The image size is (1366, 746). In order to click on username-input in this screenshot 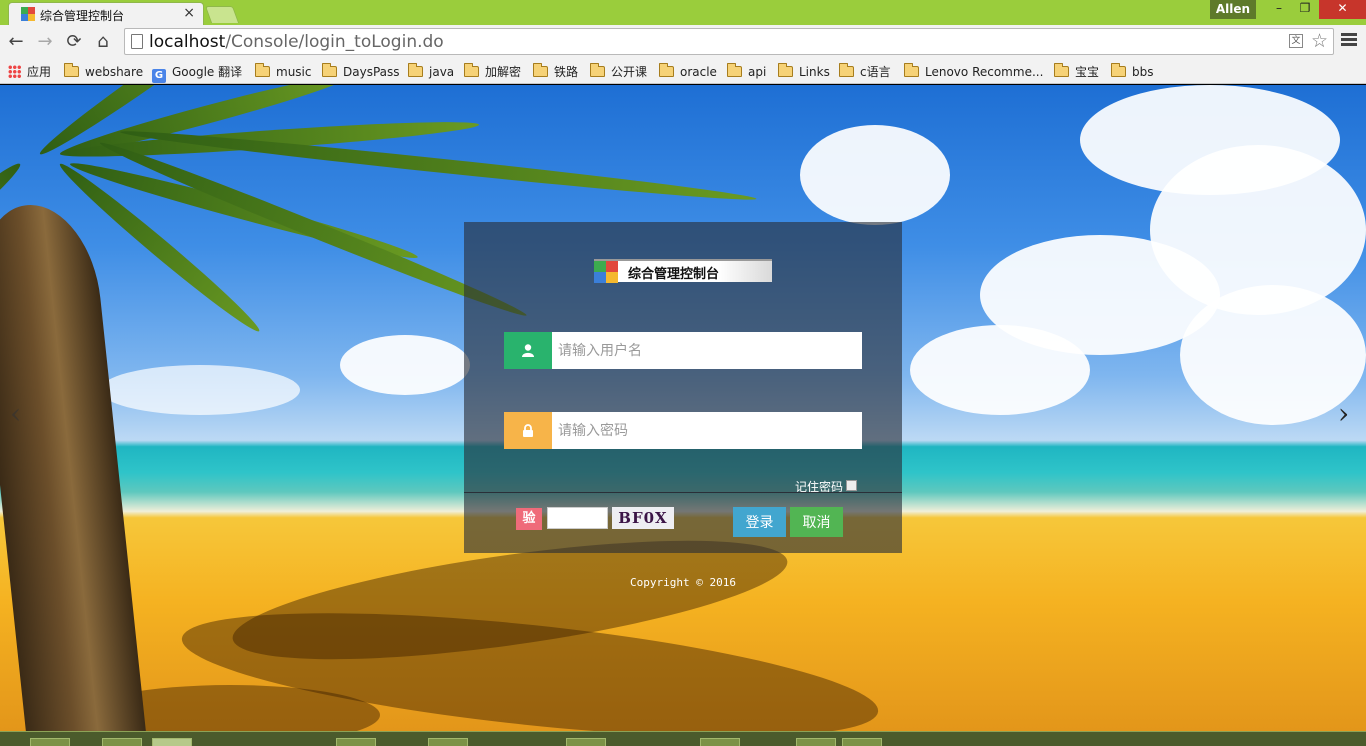, I will do `click(707, 350)`.